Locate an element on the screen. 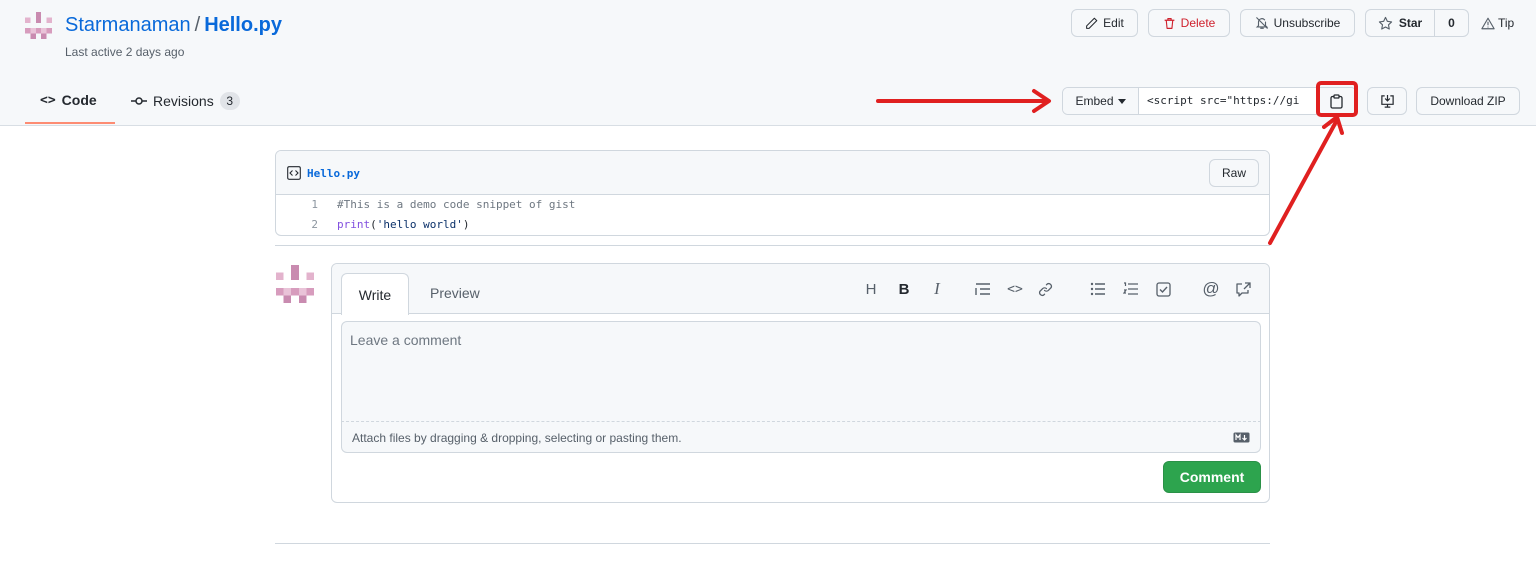  user-avatar is located at coordinates (38, 25).